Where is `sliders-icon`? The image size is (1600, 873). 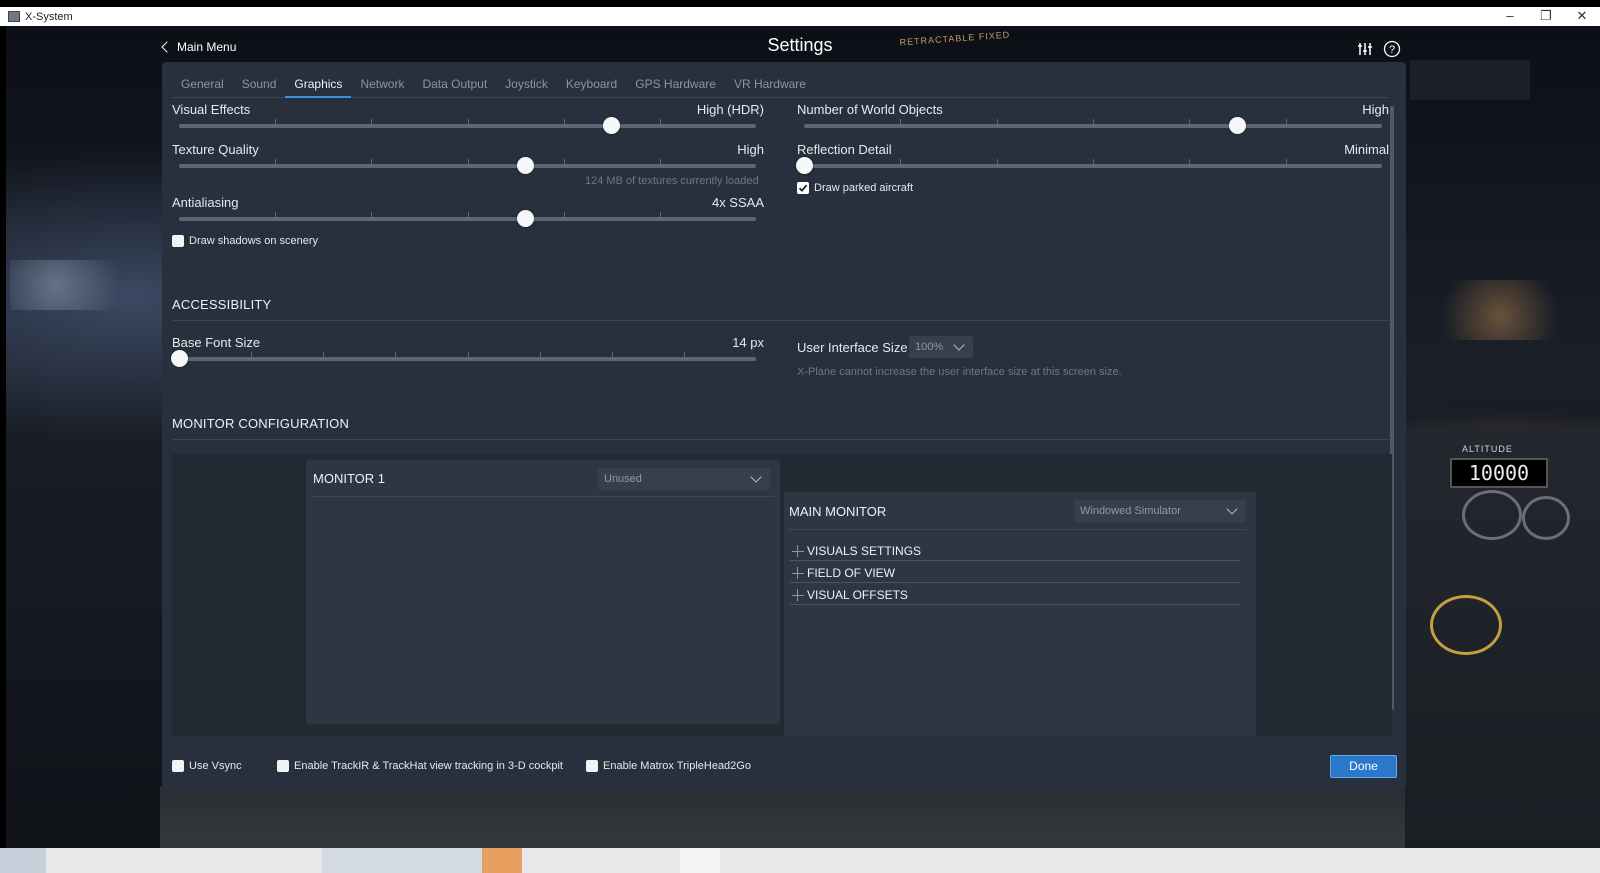 sliders-icon is located at coordinates (1365, 51).